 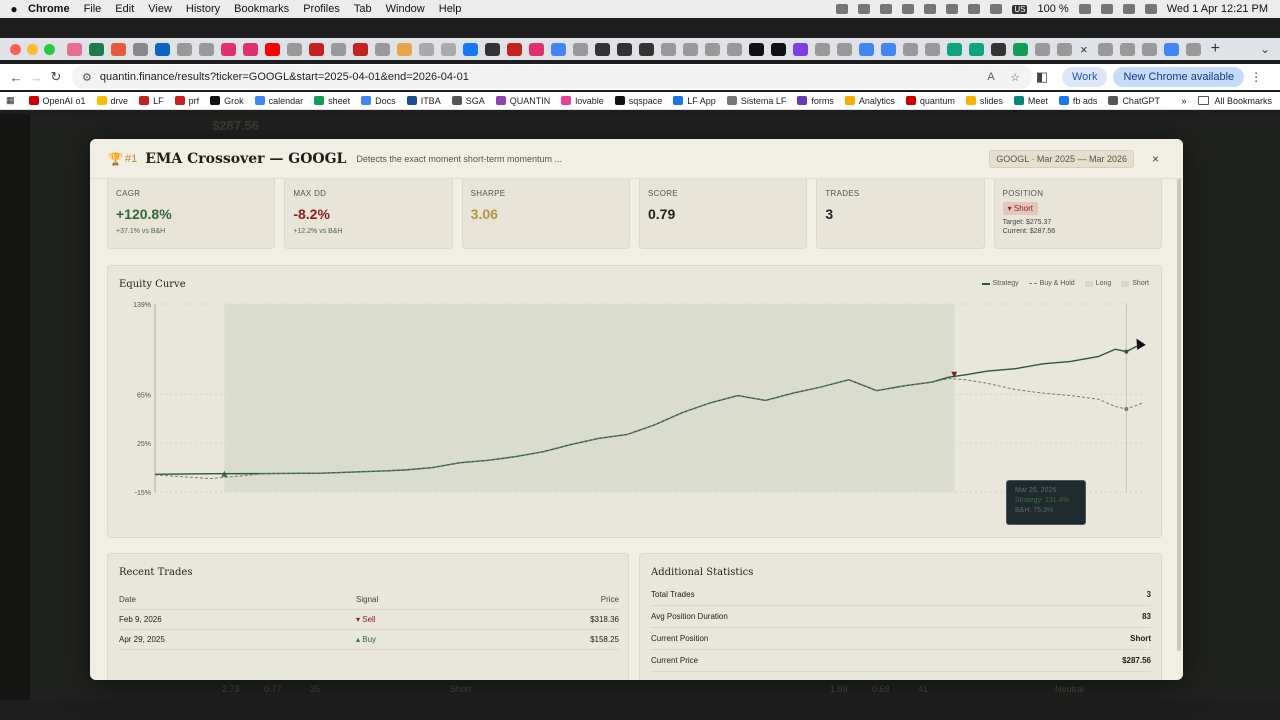 I want to click on bookmark-item: ChatGPT, so click(x=1134, y=101).